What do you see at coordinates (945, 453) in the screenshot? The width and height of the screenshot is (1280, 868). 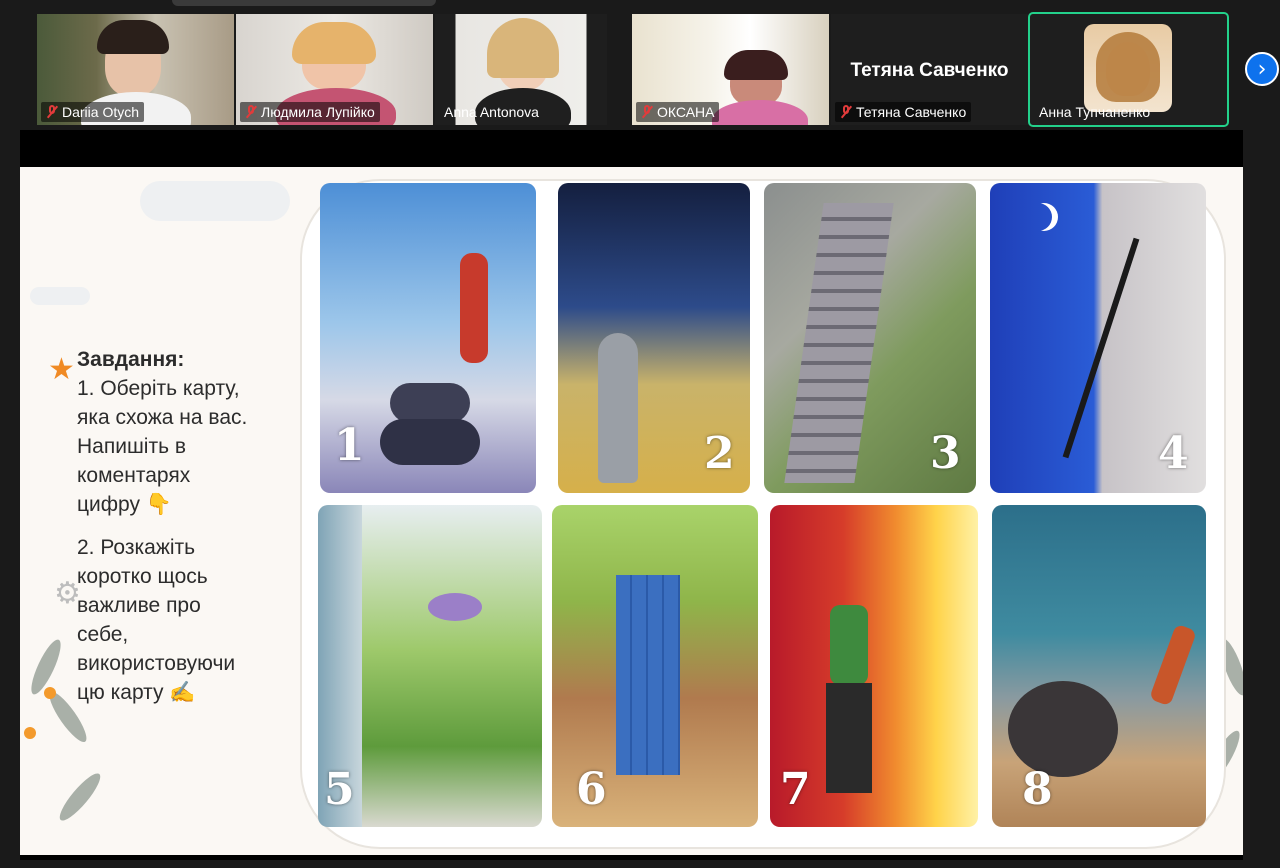 I see `card-number: 3` at bounding box center [945, 453].